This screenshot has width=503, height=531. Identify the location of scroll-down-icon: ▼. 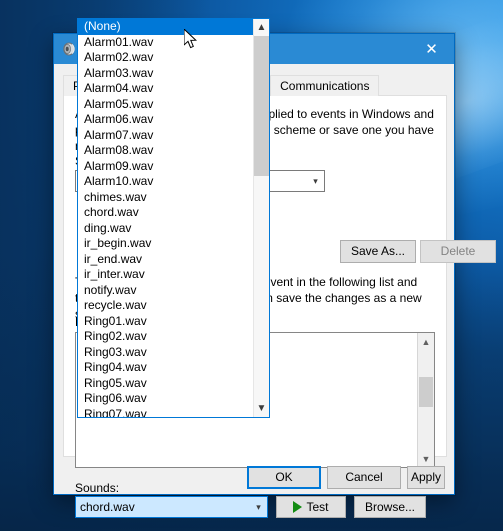
(261, 408).